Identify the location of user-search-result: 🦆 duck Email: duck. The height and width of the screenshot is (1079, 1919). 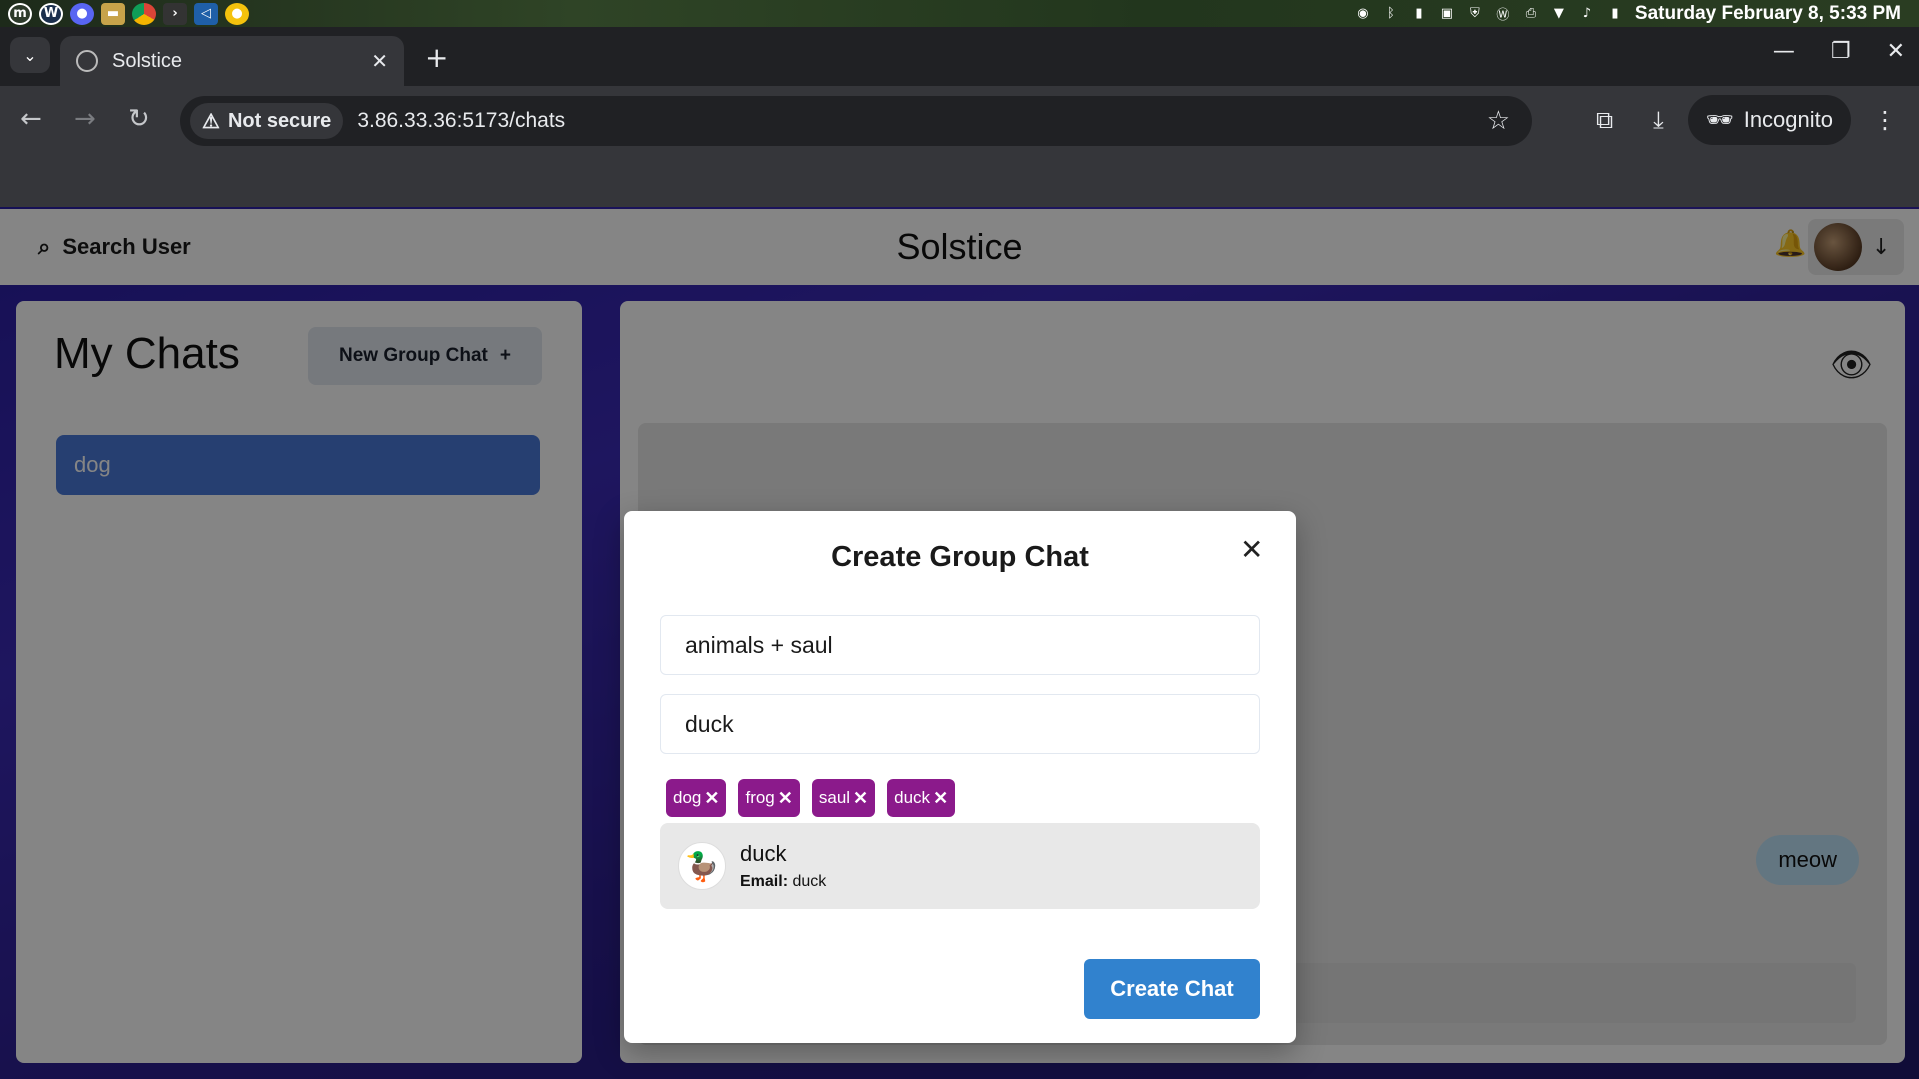
(960, 866).